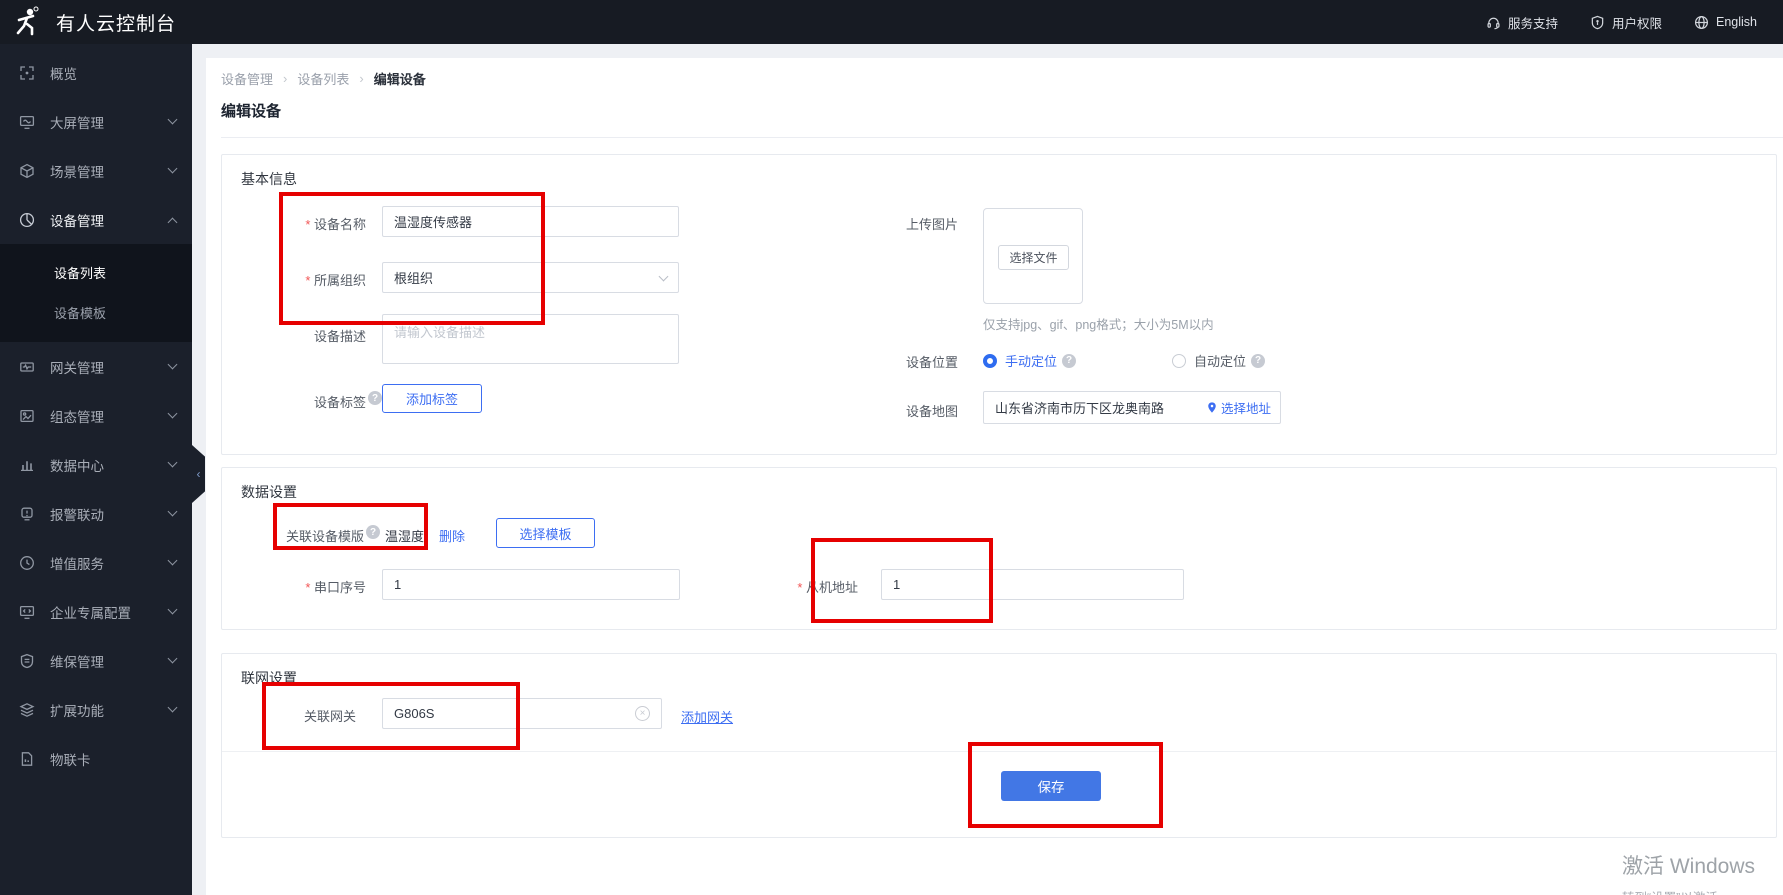 Image resolution: width=1783 pixels, height=895 pixels. I want to click on organization-label: 所属组织, so click(294, 279).